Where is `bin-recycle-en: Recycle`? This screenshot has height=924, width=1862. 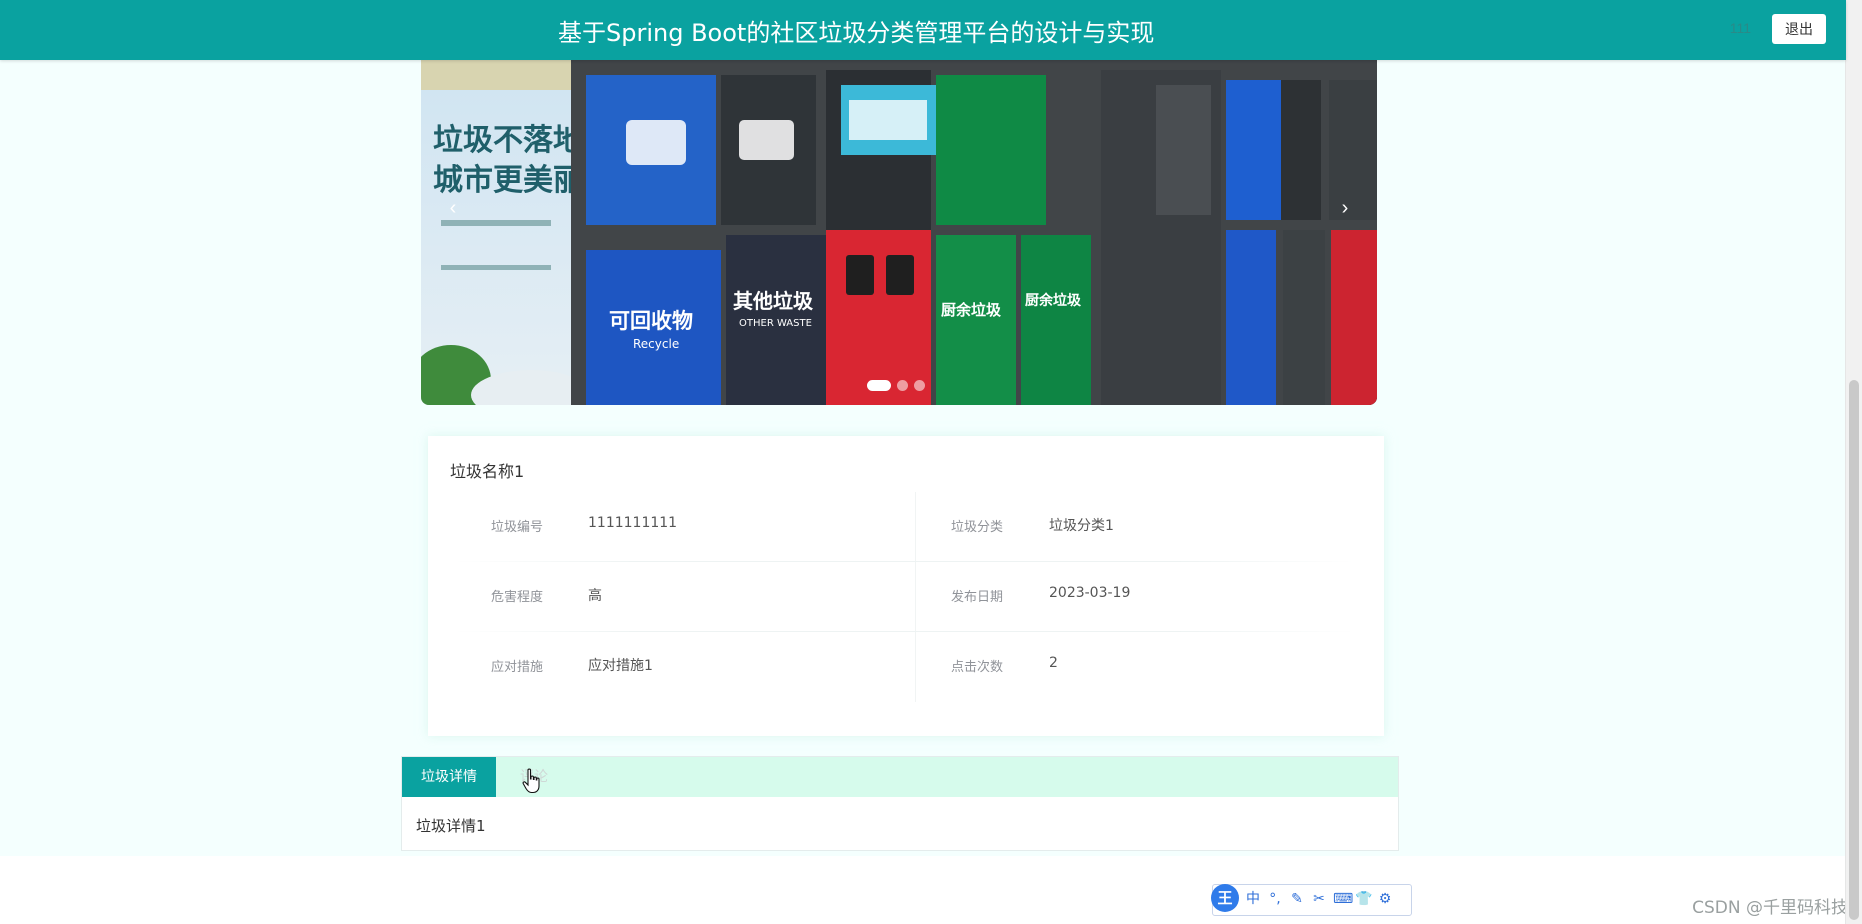 bin-recycle-en: Recycle is located at coordinates (656, 344).